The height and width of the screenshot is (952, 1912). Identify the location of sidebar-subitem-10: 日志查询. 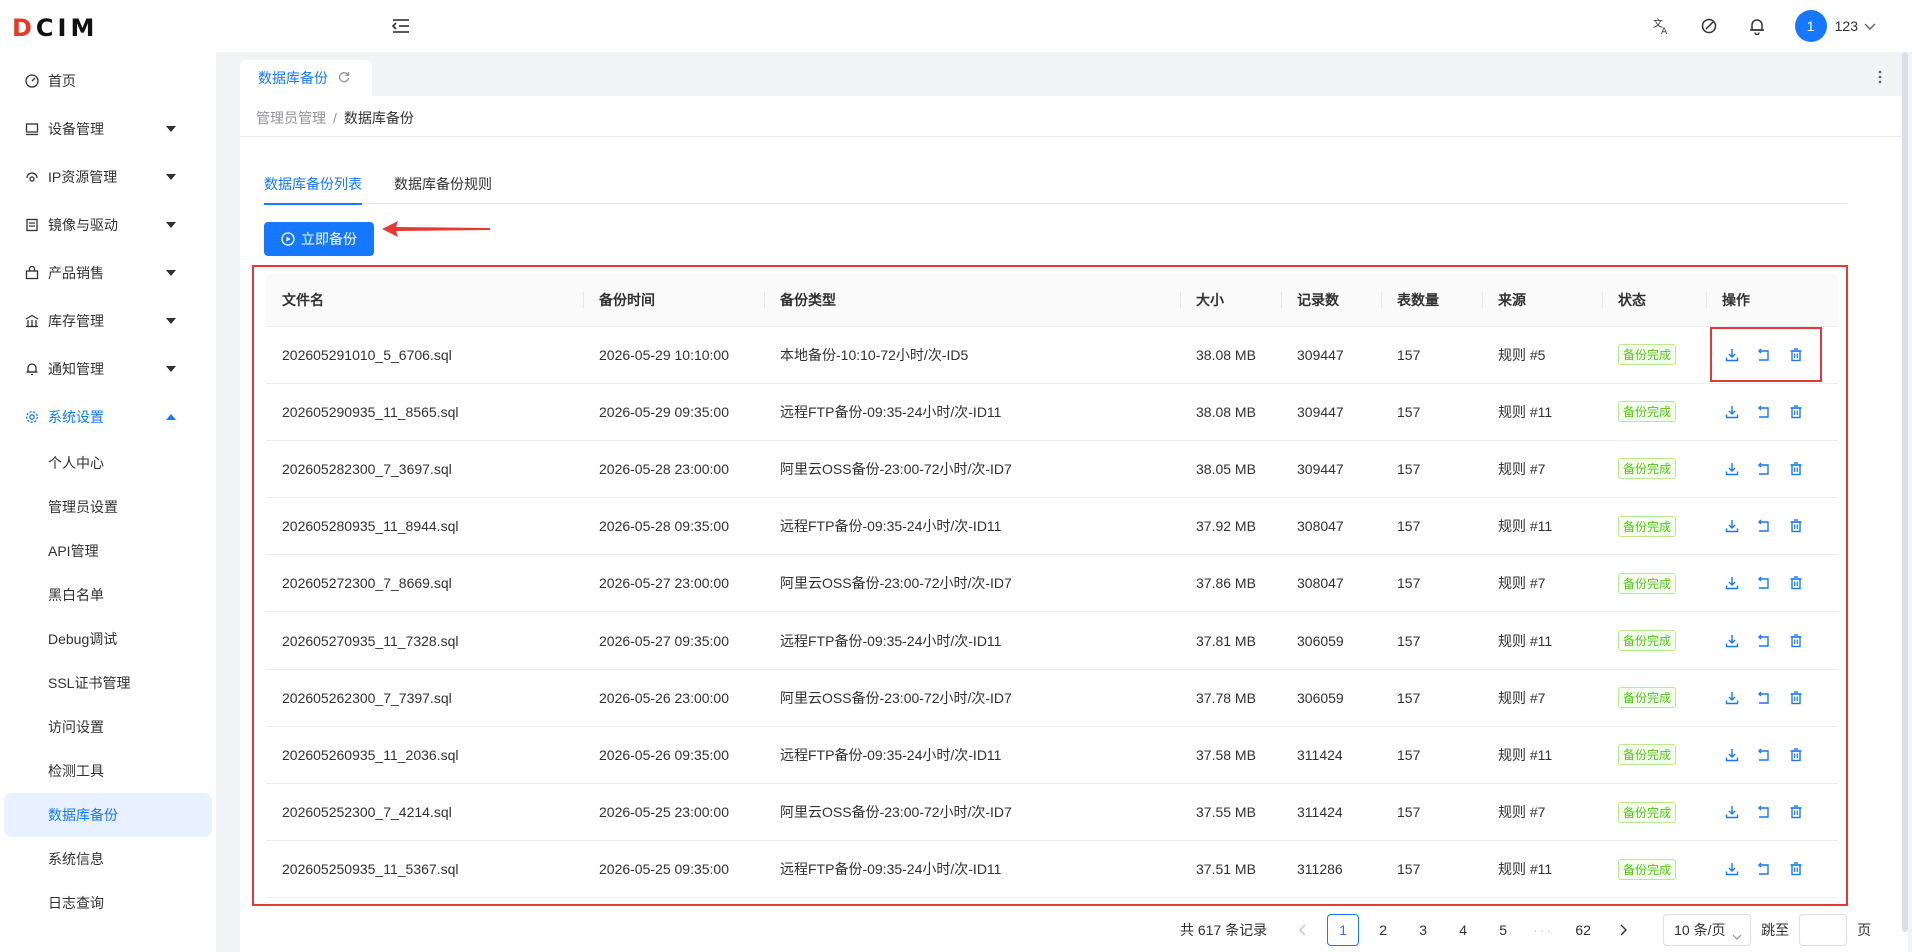
(106, 903).